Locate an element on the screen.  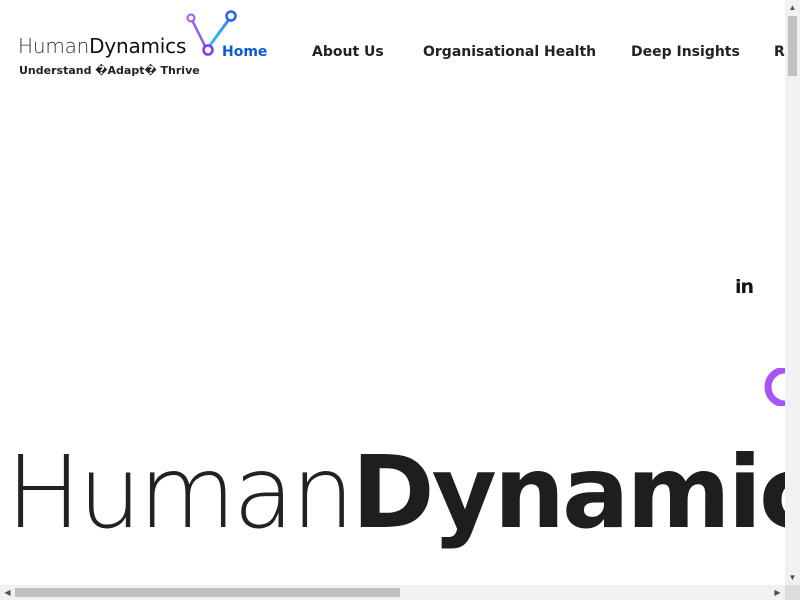
scroll-up-icon: ▲ is located at coordinates (792, 7).